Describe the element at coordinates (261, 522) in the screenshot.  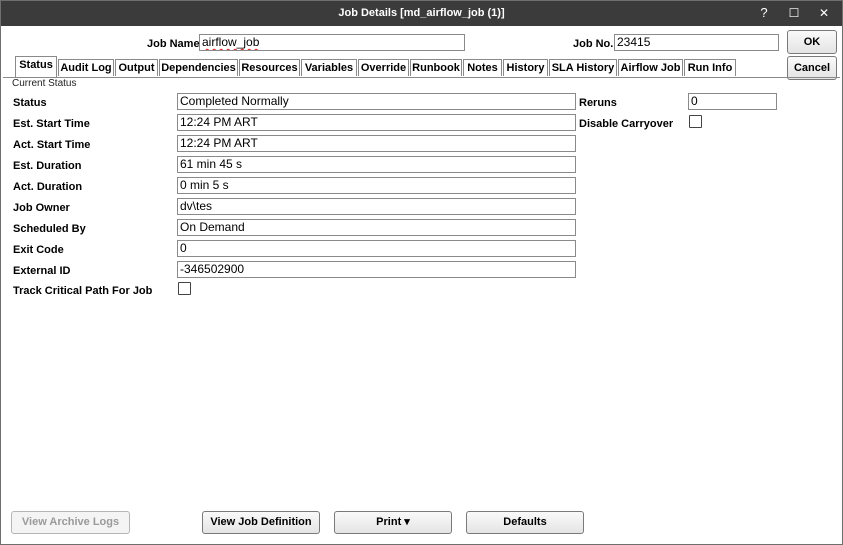
I see `view-job-definition-button: View Job Definition` at that location.